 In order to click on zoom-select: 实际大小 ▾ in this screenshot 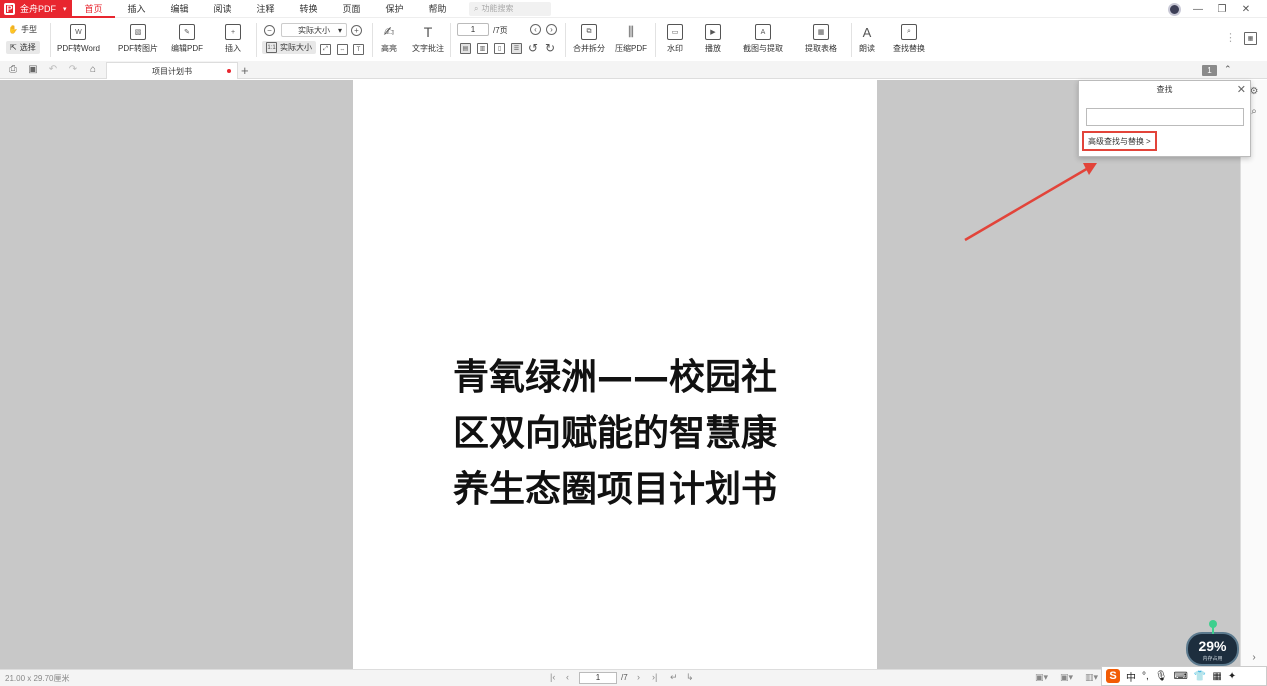, I will do `click(314, 30)`.